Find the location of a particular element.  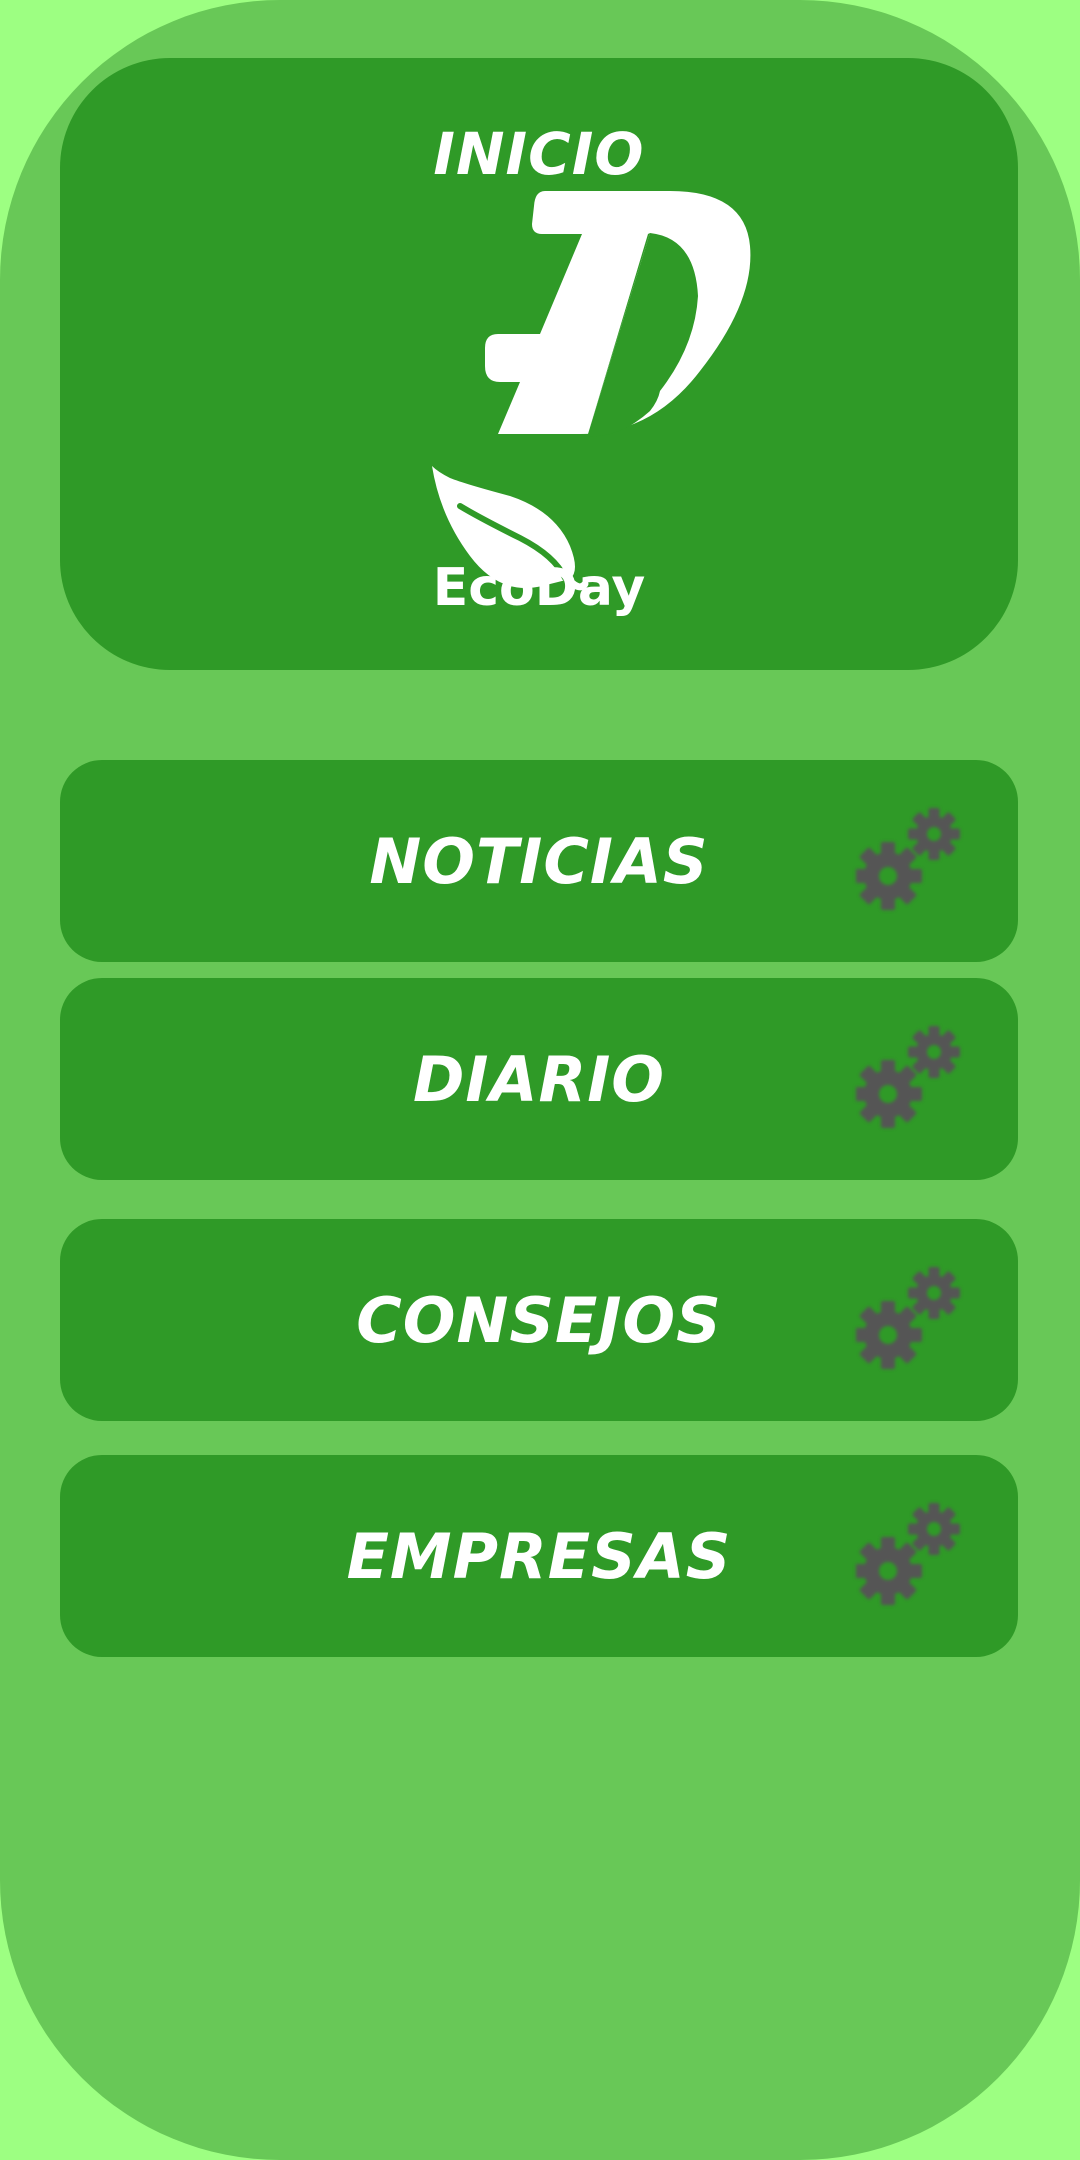

menu-button-diario: DIARIO is located at coordinates (539, 1079).